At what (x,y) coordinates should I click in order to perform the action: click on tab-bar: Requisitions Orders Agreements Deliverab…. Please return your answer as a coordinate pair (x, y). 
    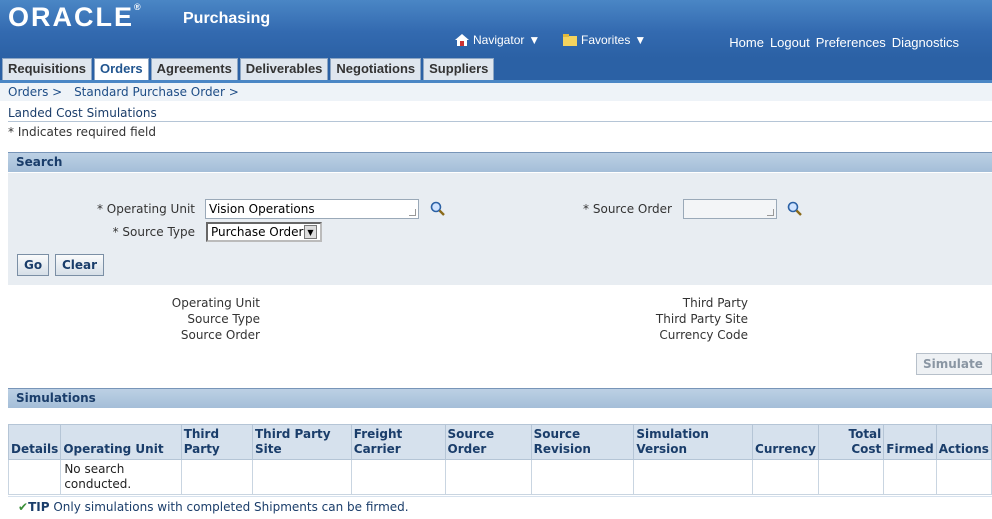
    Looking at the image, I should click on (496, 69).